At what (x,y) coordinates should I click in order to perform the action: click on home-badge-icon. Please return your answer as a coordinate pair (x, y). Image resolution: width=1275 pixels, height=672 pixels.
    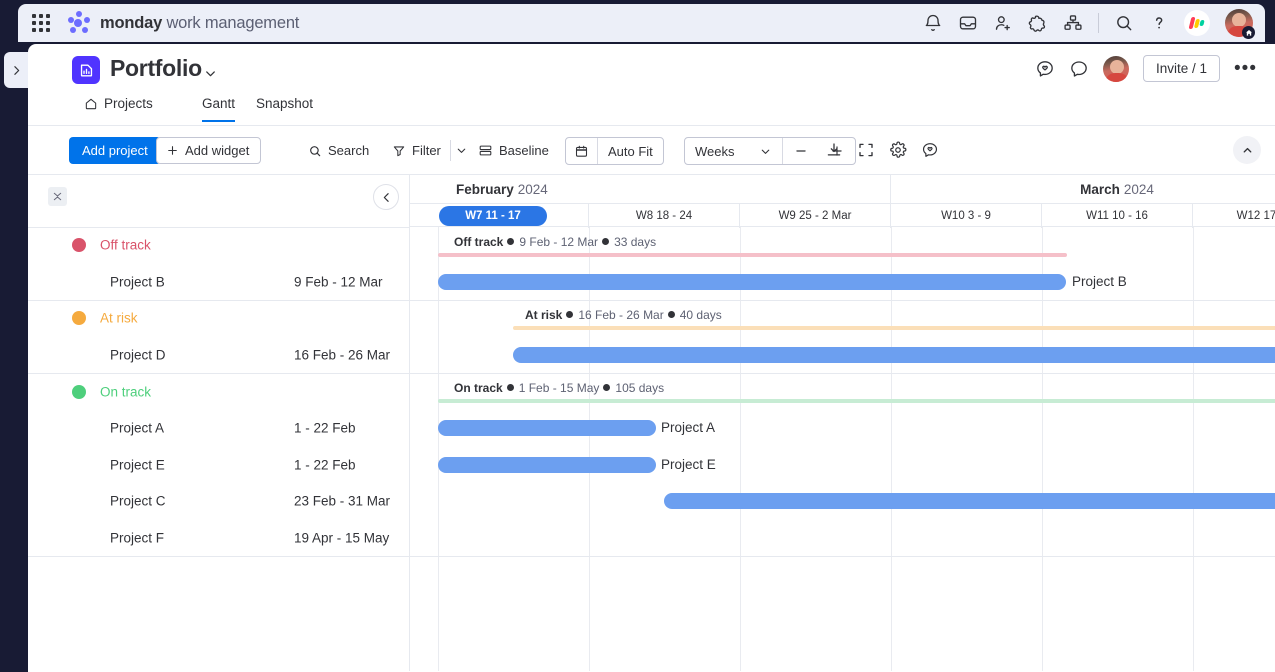
    Looking at the image, I should click on (1248, 32).